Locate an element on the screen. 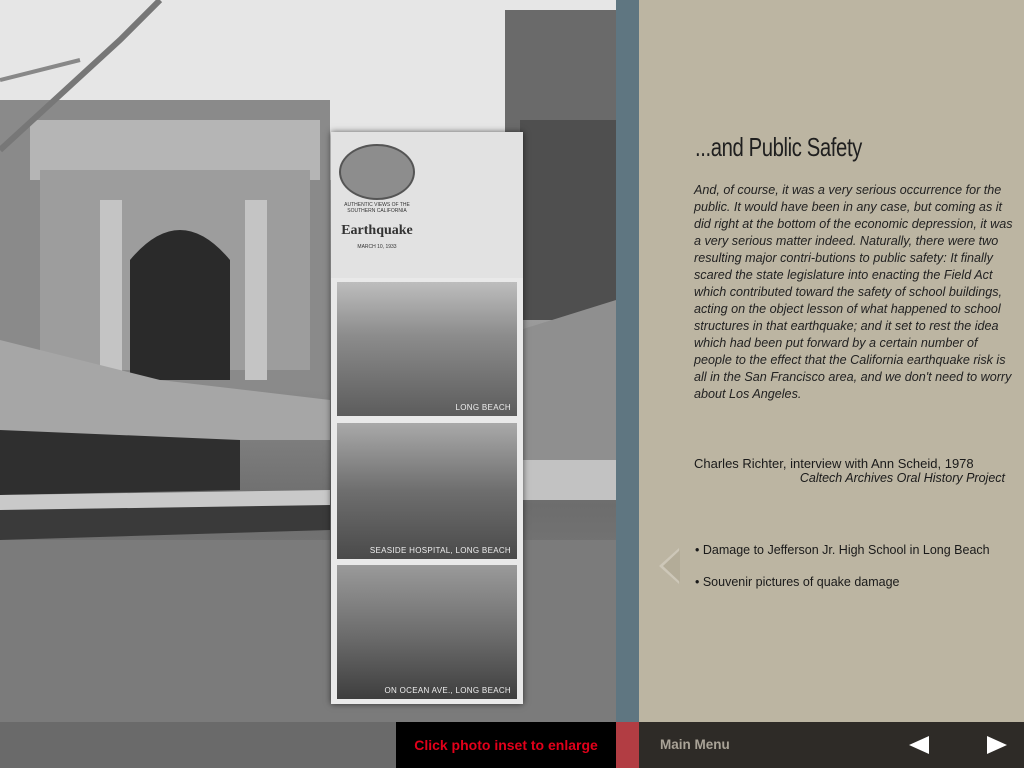  footer-bar: Click photo inset to enlarge Main Menu is located at coordinates (512, 745).